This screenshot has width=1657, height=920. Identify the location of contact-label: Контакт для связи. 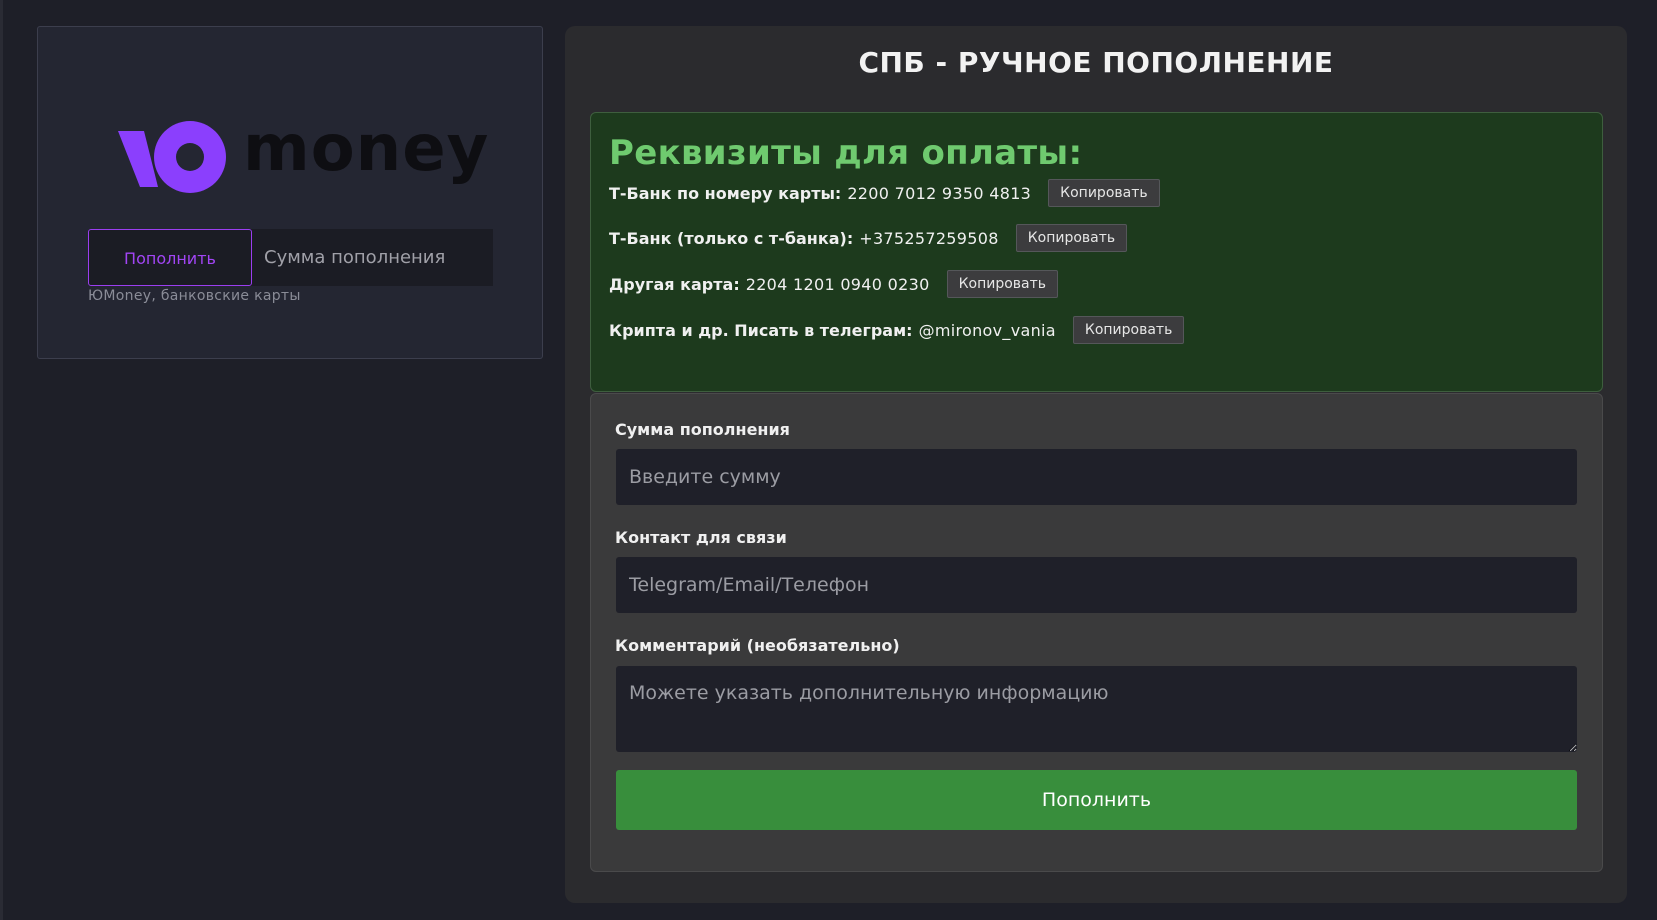
(701, 537).